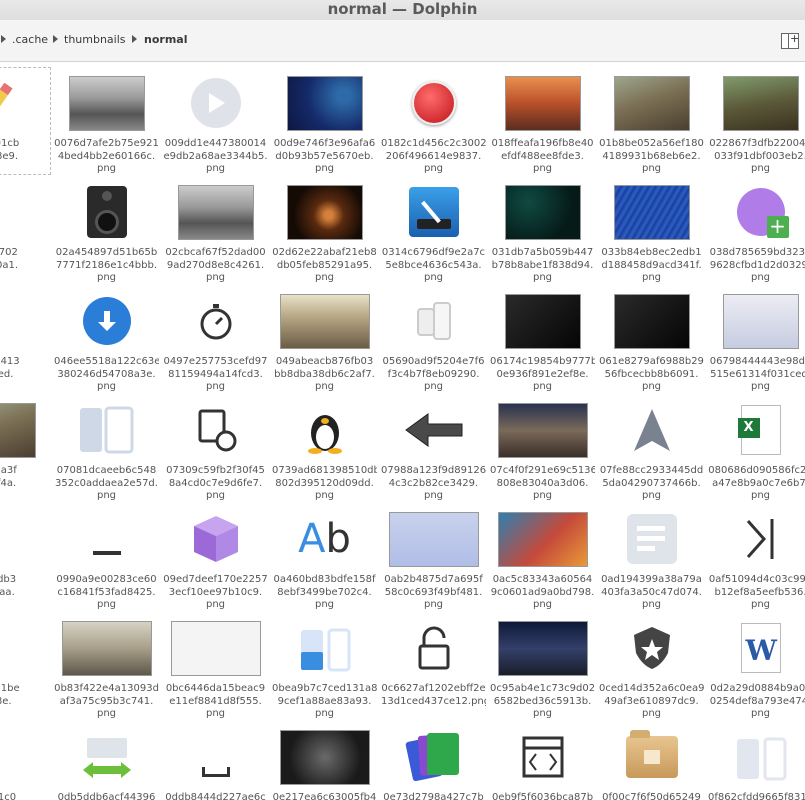 This screenshot has height=800, width=805. What do you see at coordinates (106, 666) in the screenshot?
I see `file-item: 0b83f422e4a13093d af3a75c95b3c741. png` at bounding box center [106, 666].